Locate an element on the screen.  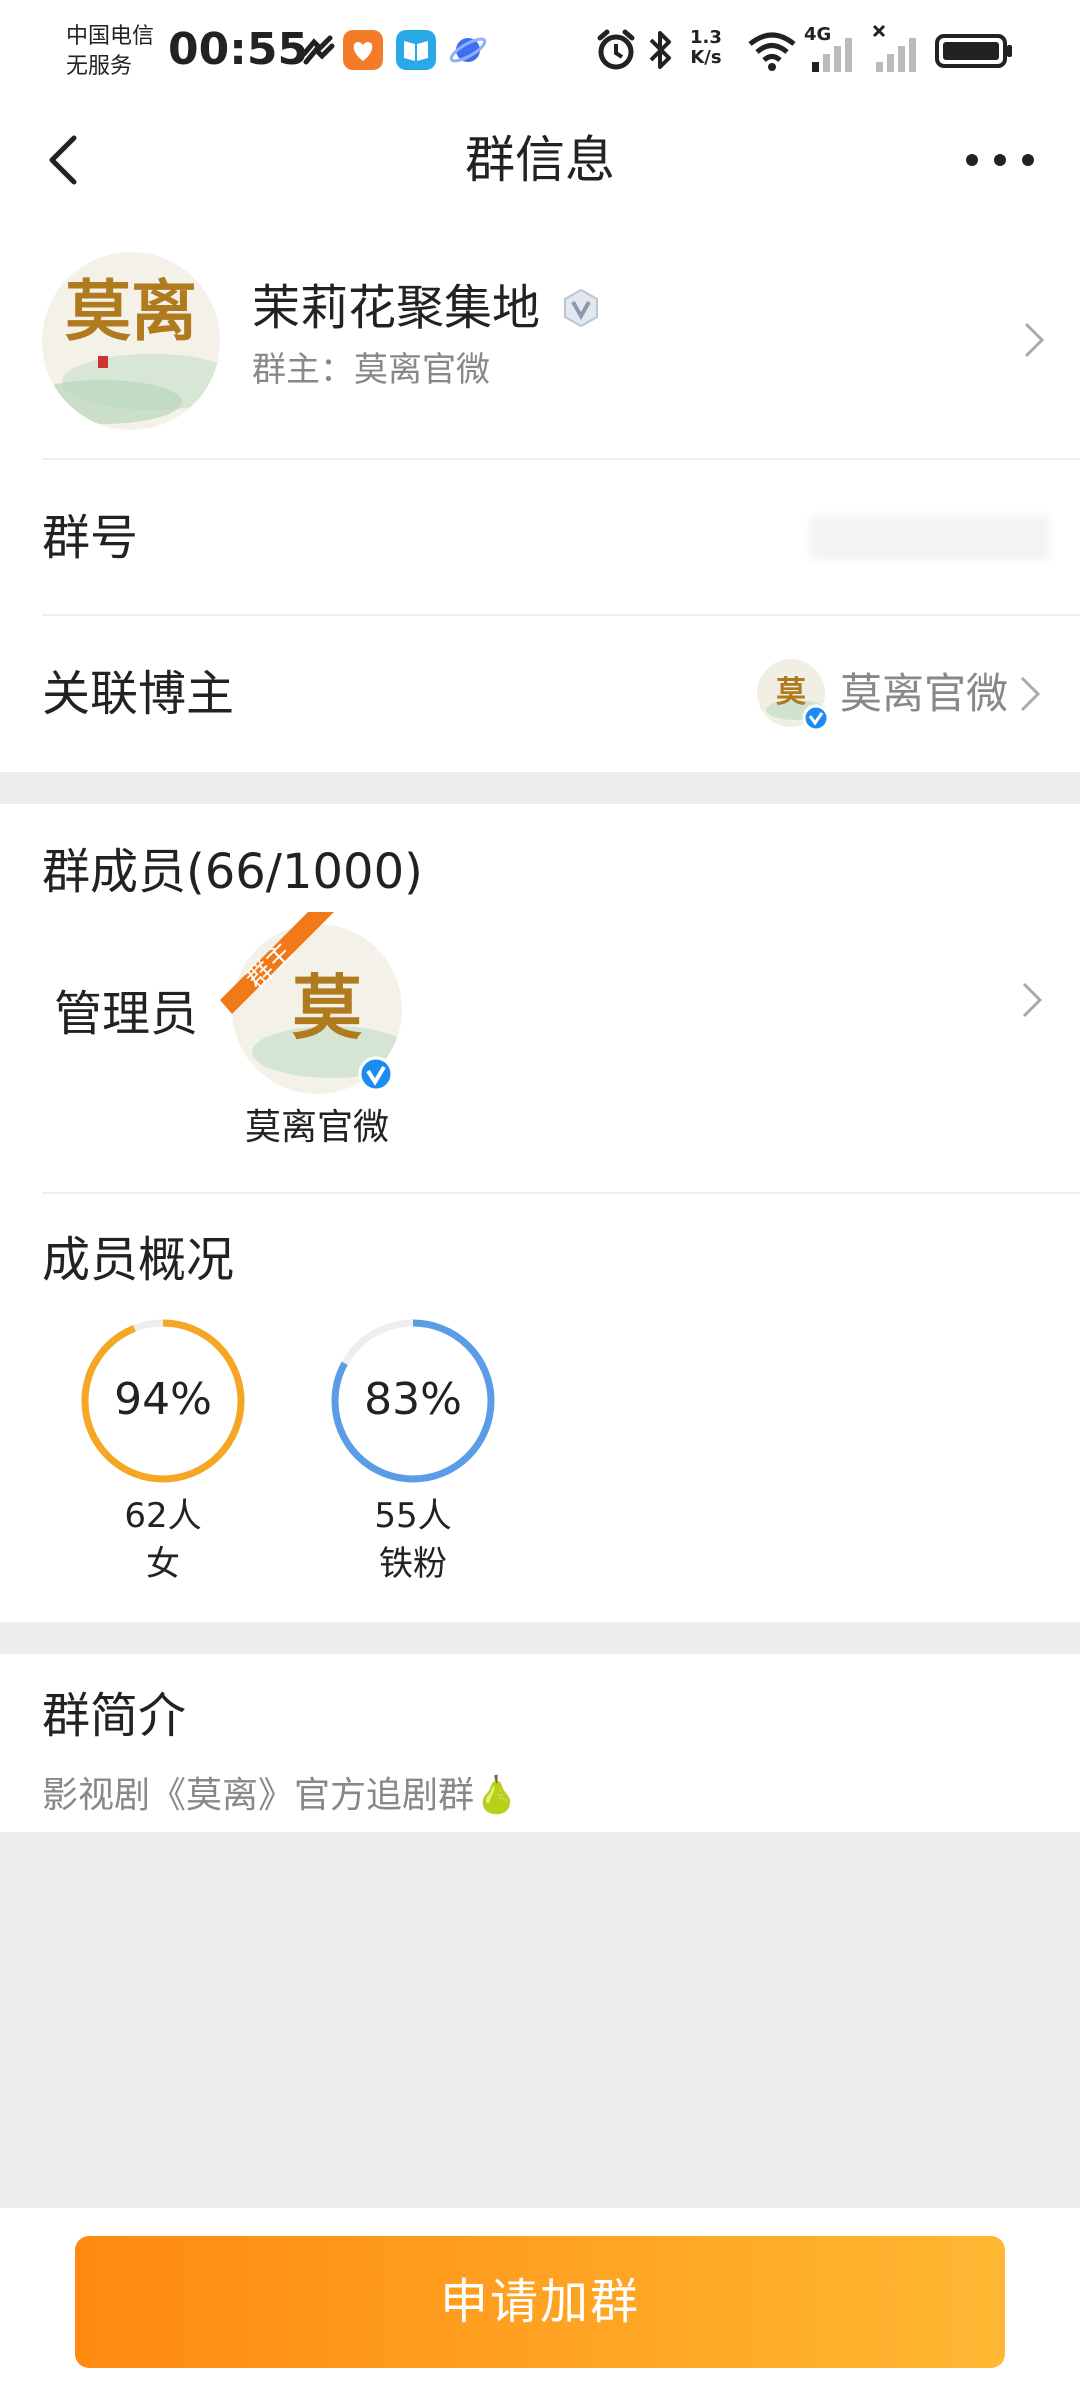
status-bar: 中国电信 无服务 00:55 1.3 K/s 4G is located at coordinates (540, 50).